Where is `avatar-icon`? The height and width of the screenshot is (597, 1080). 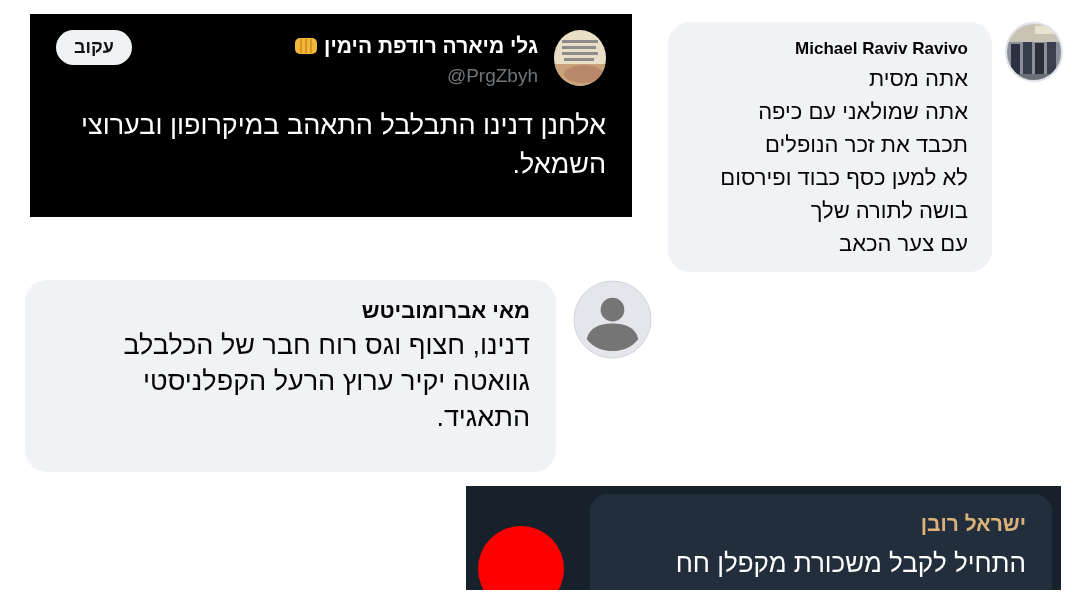
avatar-icon is located at coordinates (612, 319).